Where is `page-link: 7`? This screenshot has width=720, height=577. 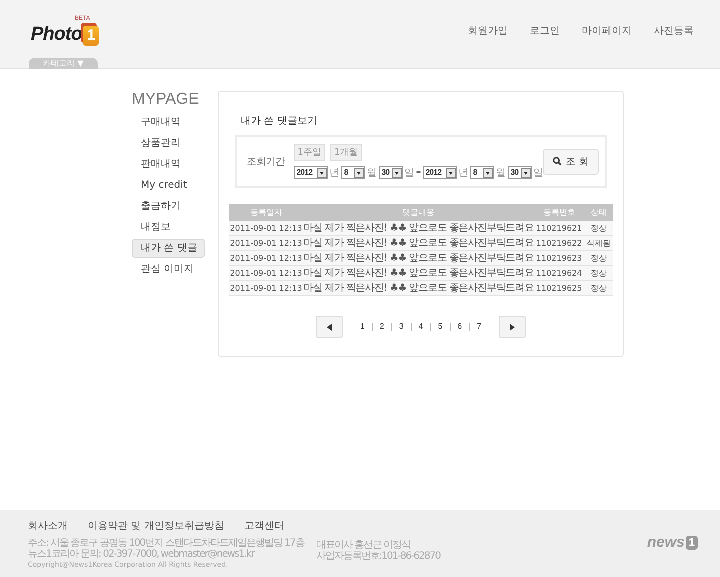
page-link: 7 is located at coordinates (479, 327).